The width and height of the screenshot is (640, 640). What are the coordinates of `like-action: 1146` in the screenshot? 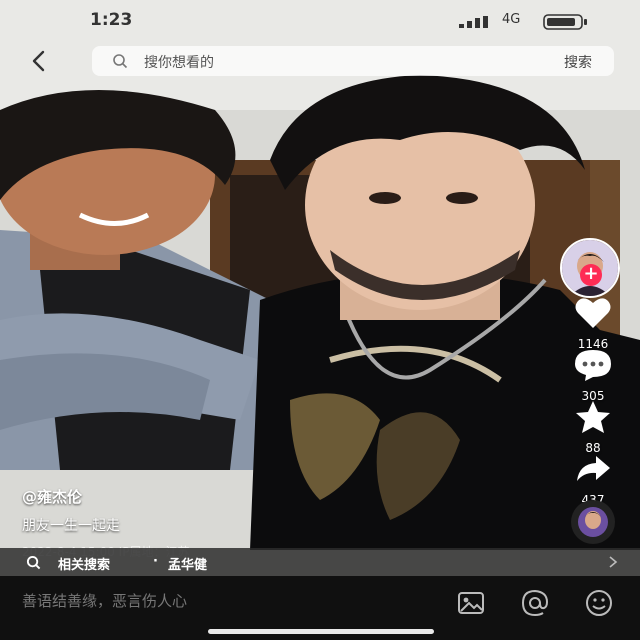 It's located at (593, 323).